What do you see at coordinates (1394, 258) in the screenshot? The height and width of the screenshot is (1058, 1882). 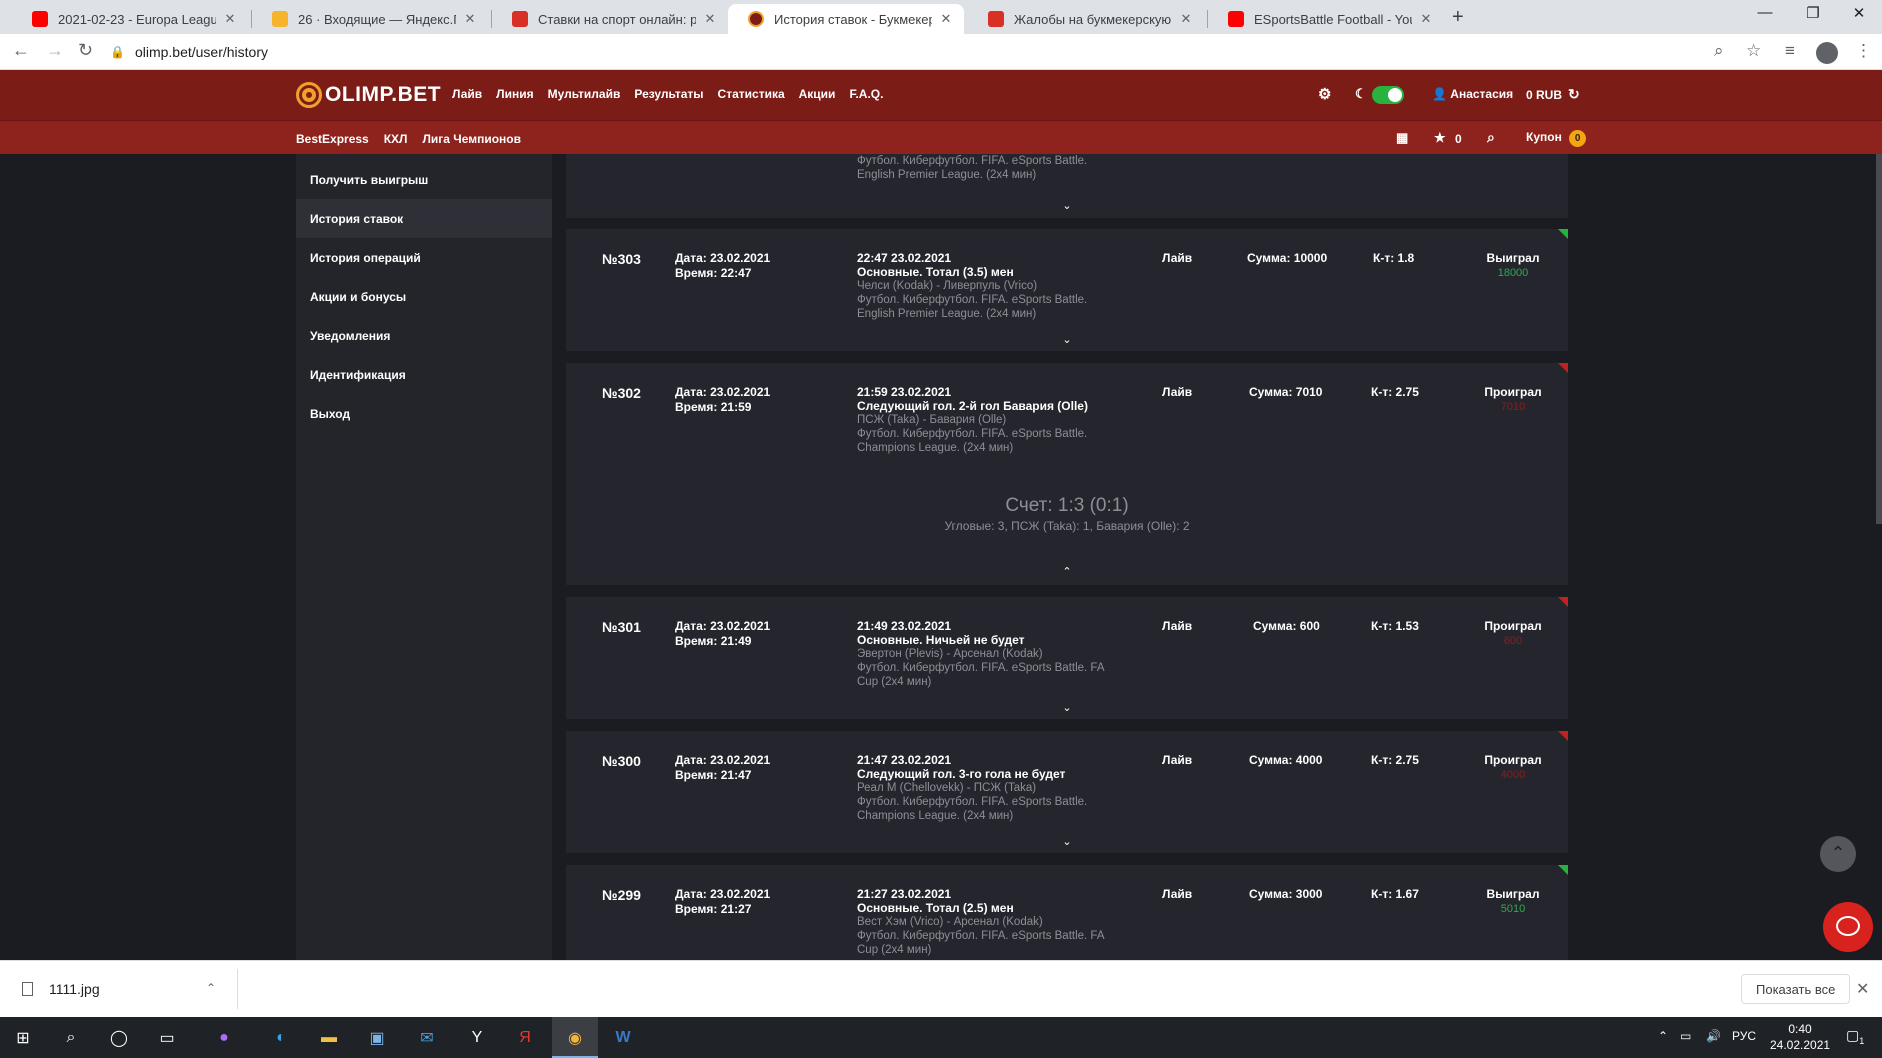 I see `bet-odds: К-т: 1.8` at bounding box center [1394, 258].